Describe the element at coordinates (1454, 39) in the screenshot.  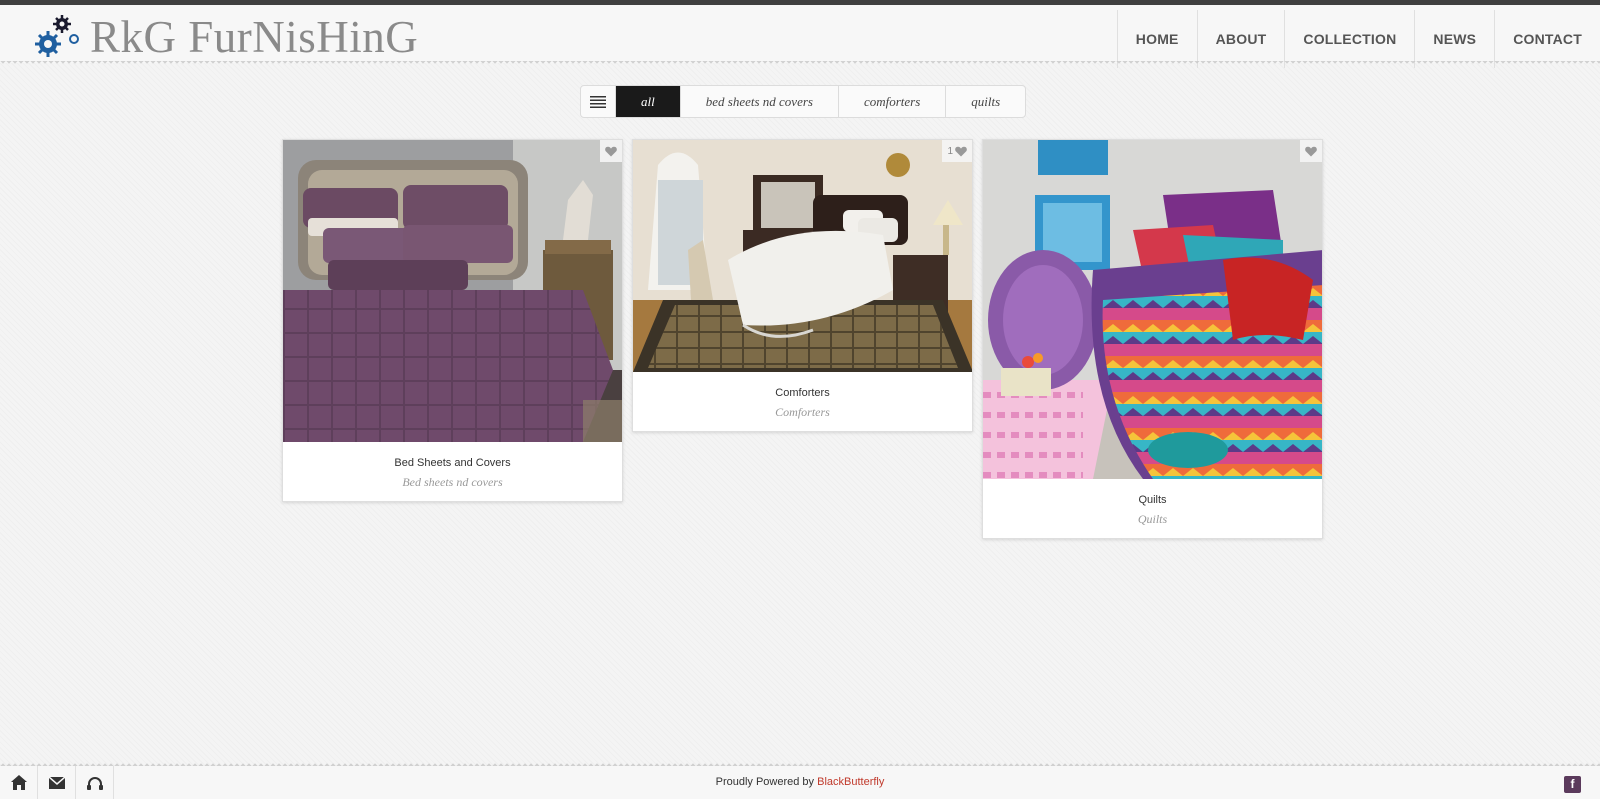
I see `nav-news: NEWS` at that location.